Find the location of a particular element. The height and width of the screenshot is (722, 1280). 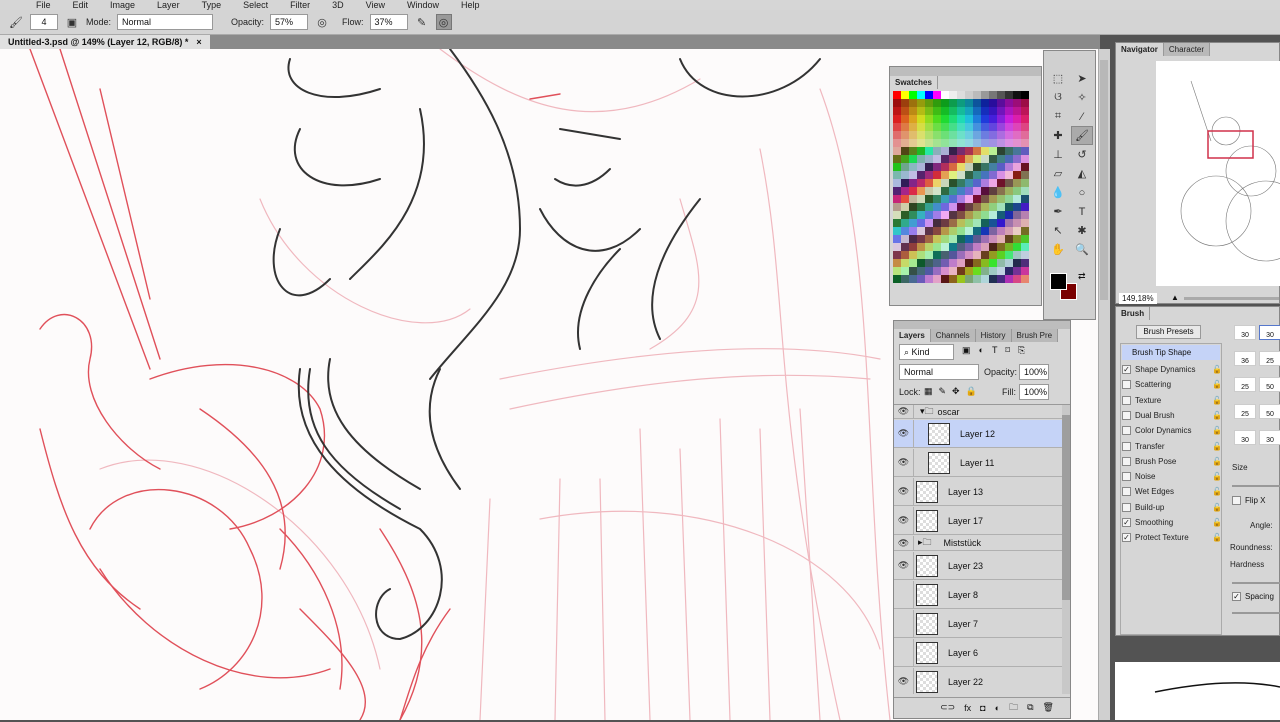

brush-option-smoothing: ✓ Smoothing 🔓 is located at coordinates (1172, 522).